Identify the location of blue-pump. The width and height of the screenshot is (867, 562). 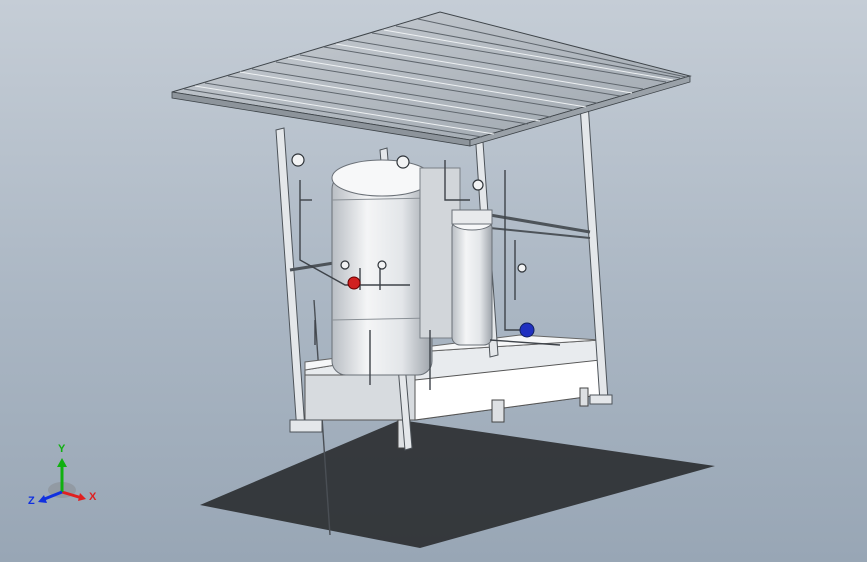
(527, 330).